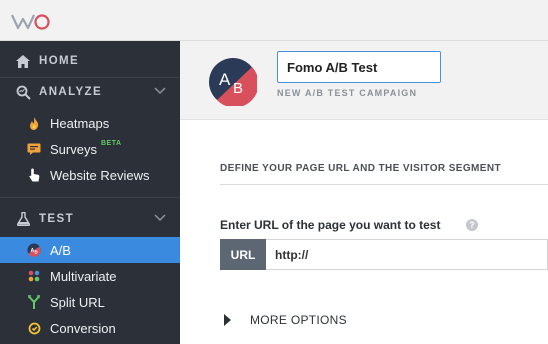  Describe the element at coordinates (330, 225) in the screenshot. I see `url-field-label: Enter URL of the page you want to test` at that location.